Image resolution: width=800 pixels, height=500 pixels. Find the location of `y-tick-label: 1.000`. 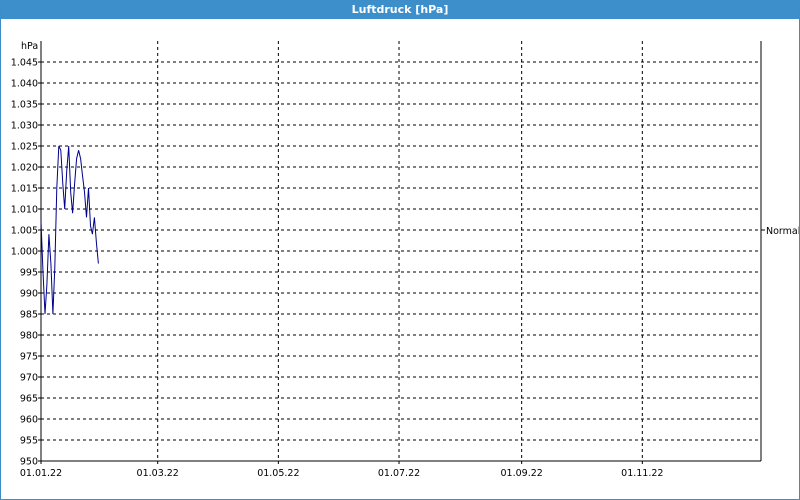

y-tick-label: 1.000 is located at coordinates (24, 252).